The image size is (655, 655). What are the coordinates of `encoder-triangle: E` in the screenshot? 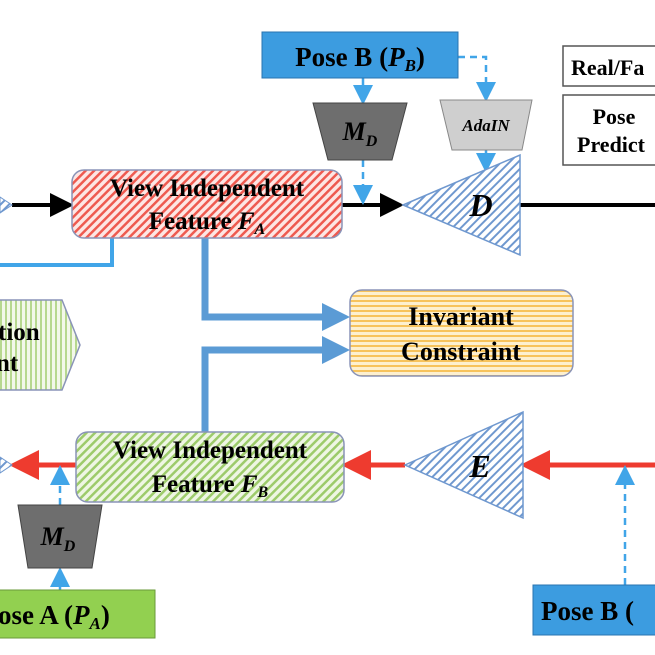 It's located at (463, 465).